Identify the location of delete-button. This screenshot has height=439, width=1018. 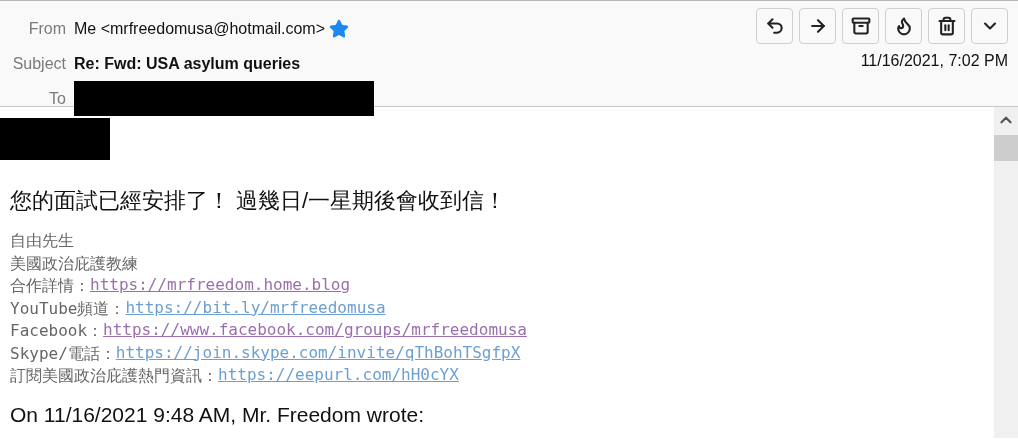
(946, 26).